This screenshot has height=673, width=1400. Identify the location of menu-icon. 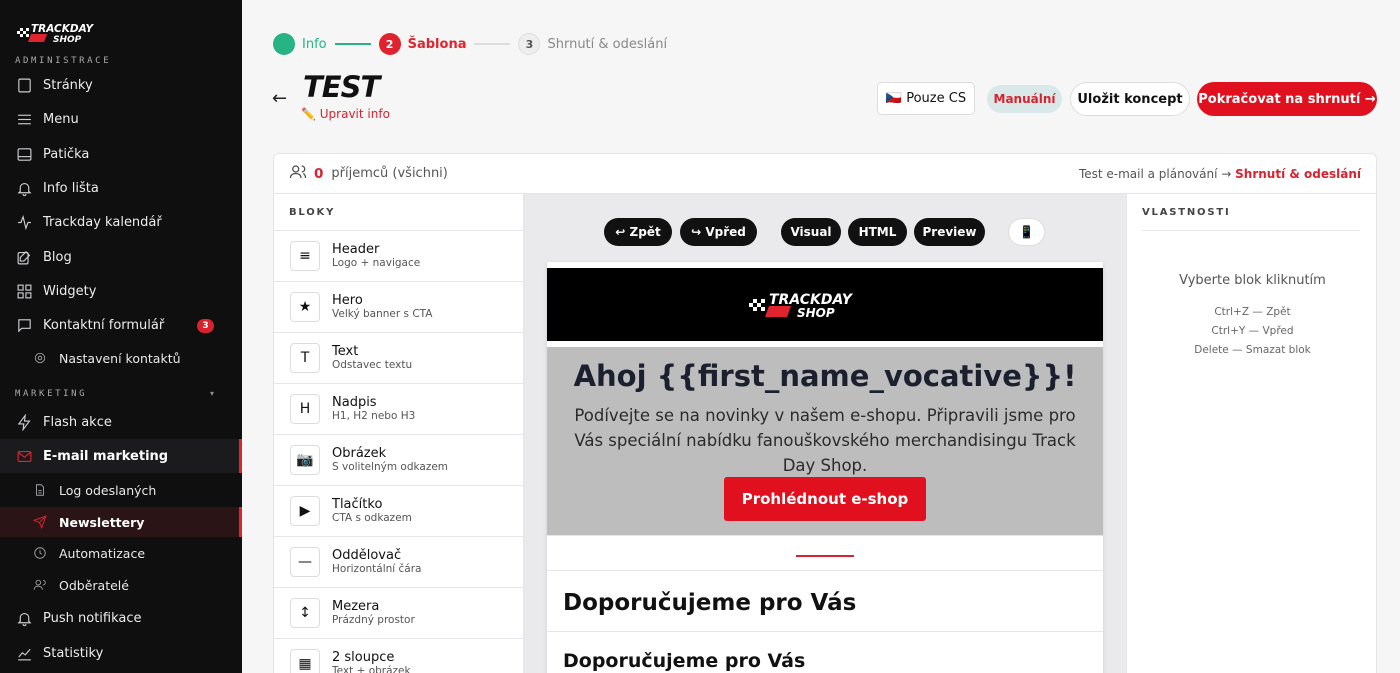
(24, 119).